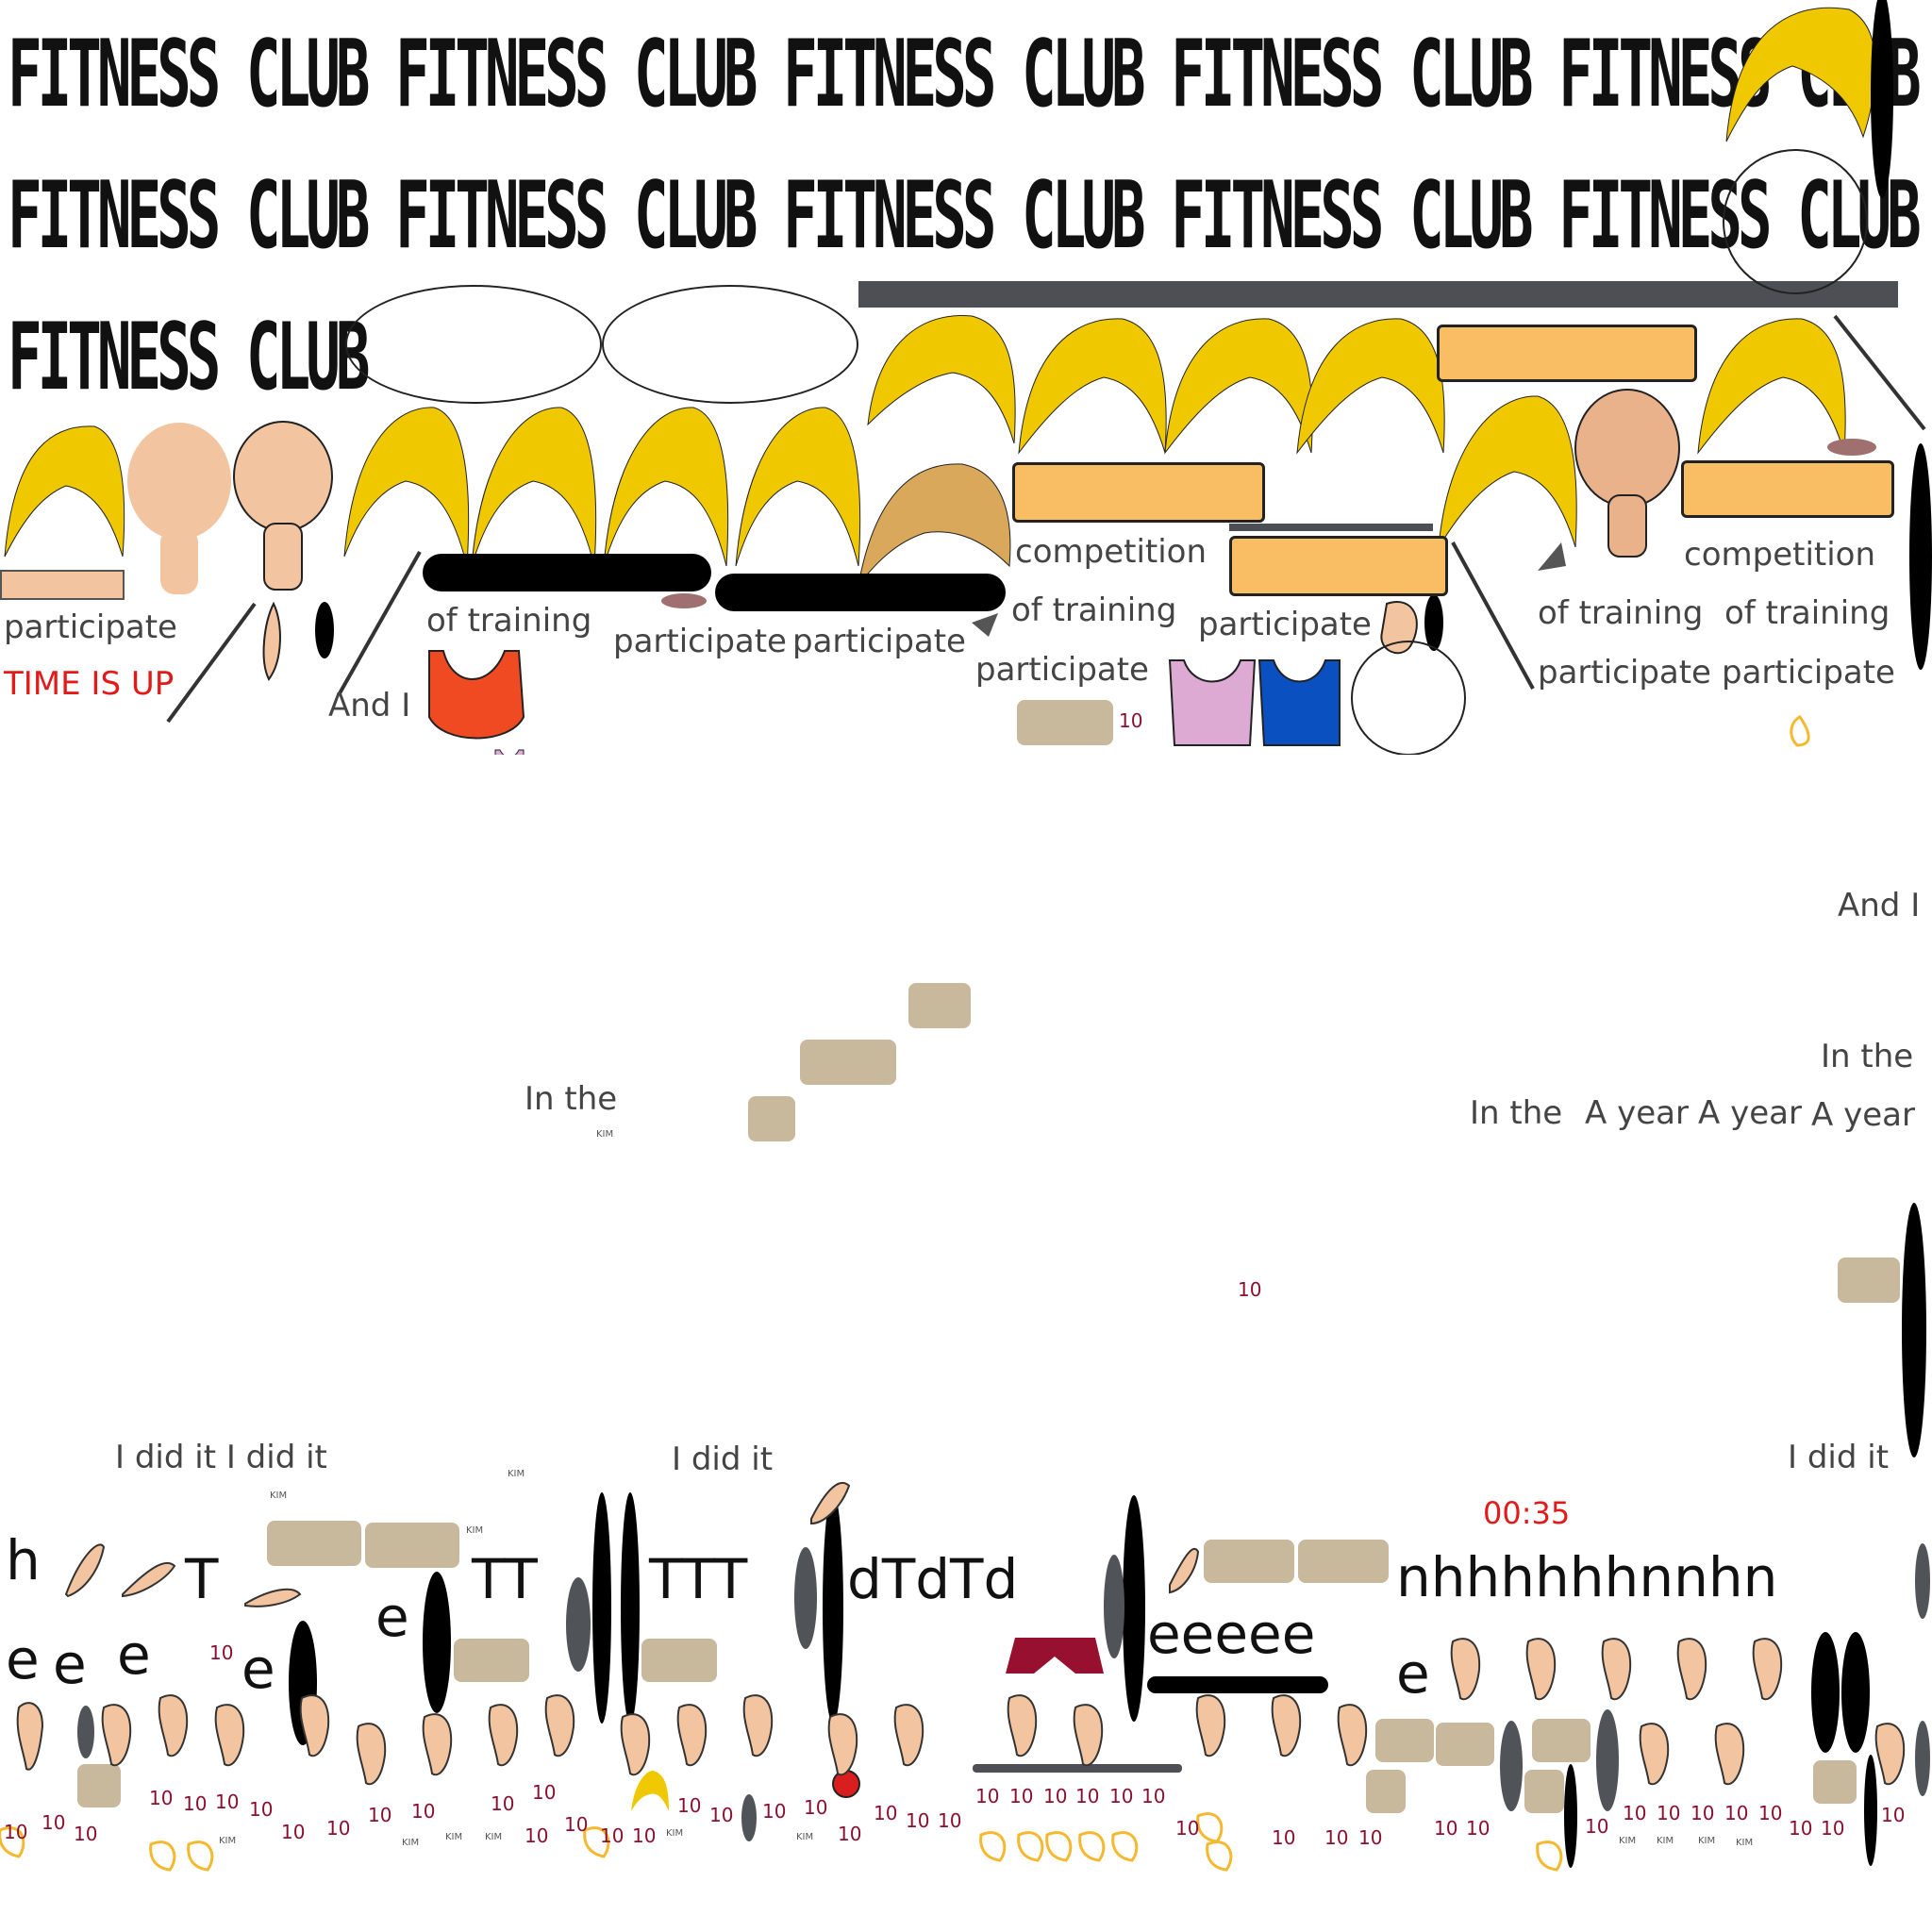 This screenshot has width=1932, height=1932. Describe the element at coordinates (1212, 703) in the screenshot. I see `shirt-pink-icon` at that location.